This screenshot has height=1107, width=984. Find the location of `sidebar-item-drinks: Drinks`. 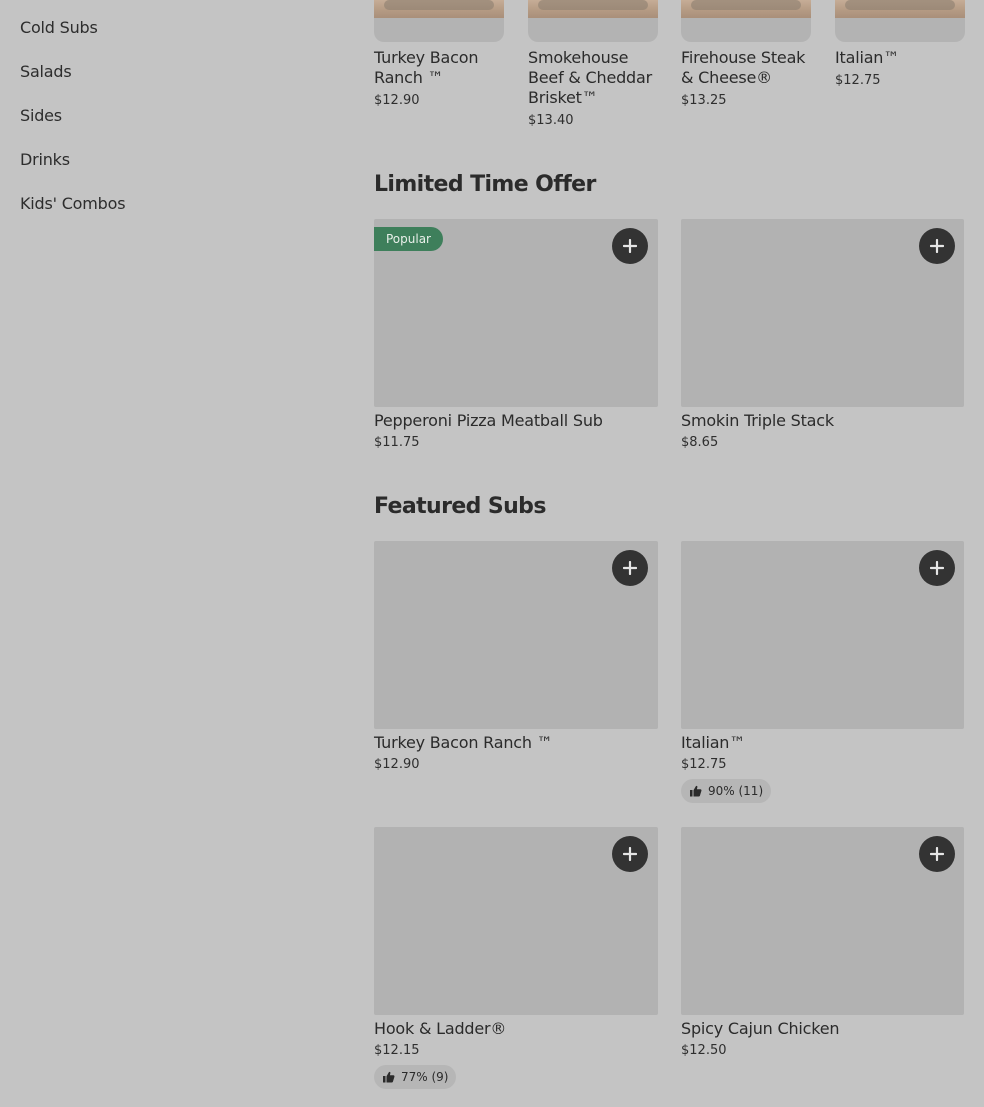

sidebar-item-drinks: Drinks is located at coordinates (170, 171).